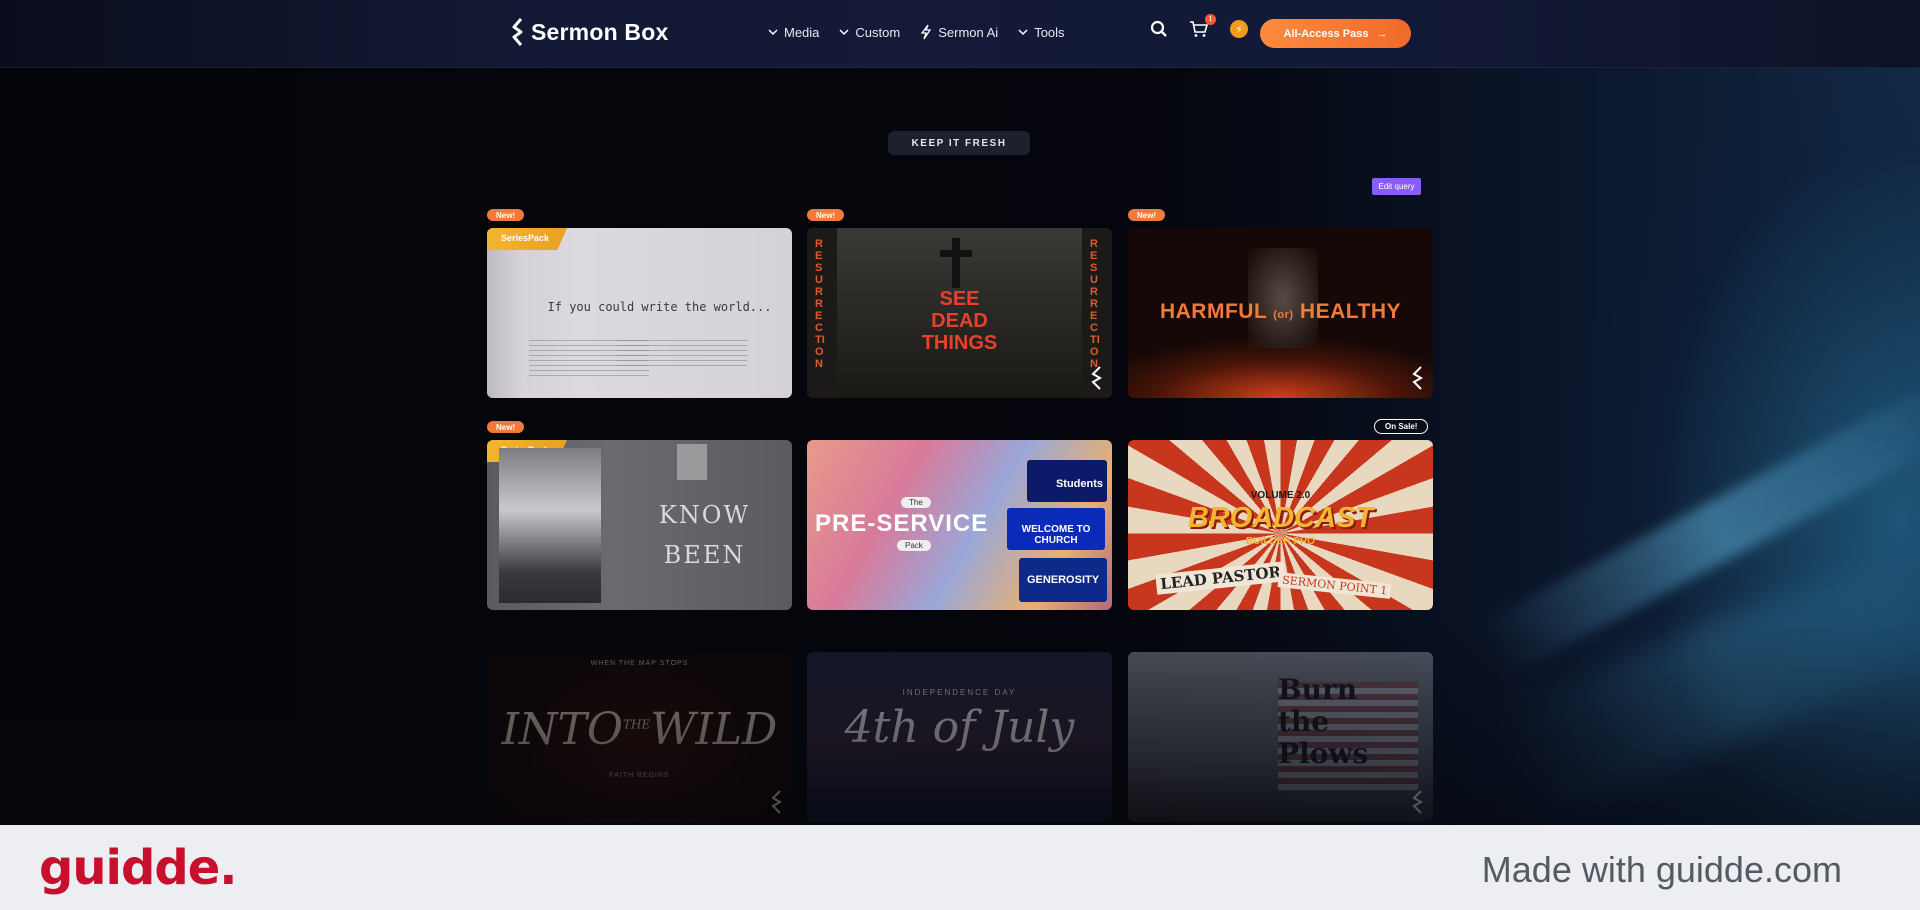 The width and height of the screenshot is (1920, 910). Describe the element at coordinates (959, 692) in the screenshot. I see `card-kicker: INDEPENDENCE DAY` at that location.